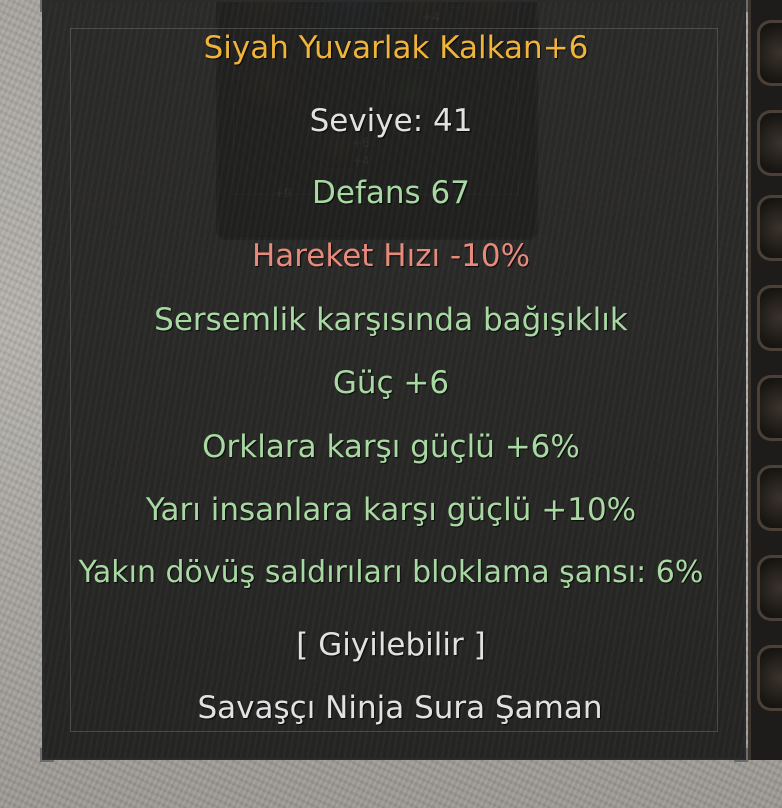  I want to click on item-defense: Defans 67, so click(391, 193).